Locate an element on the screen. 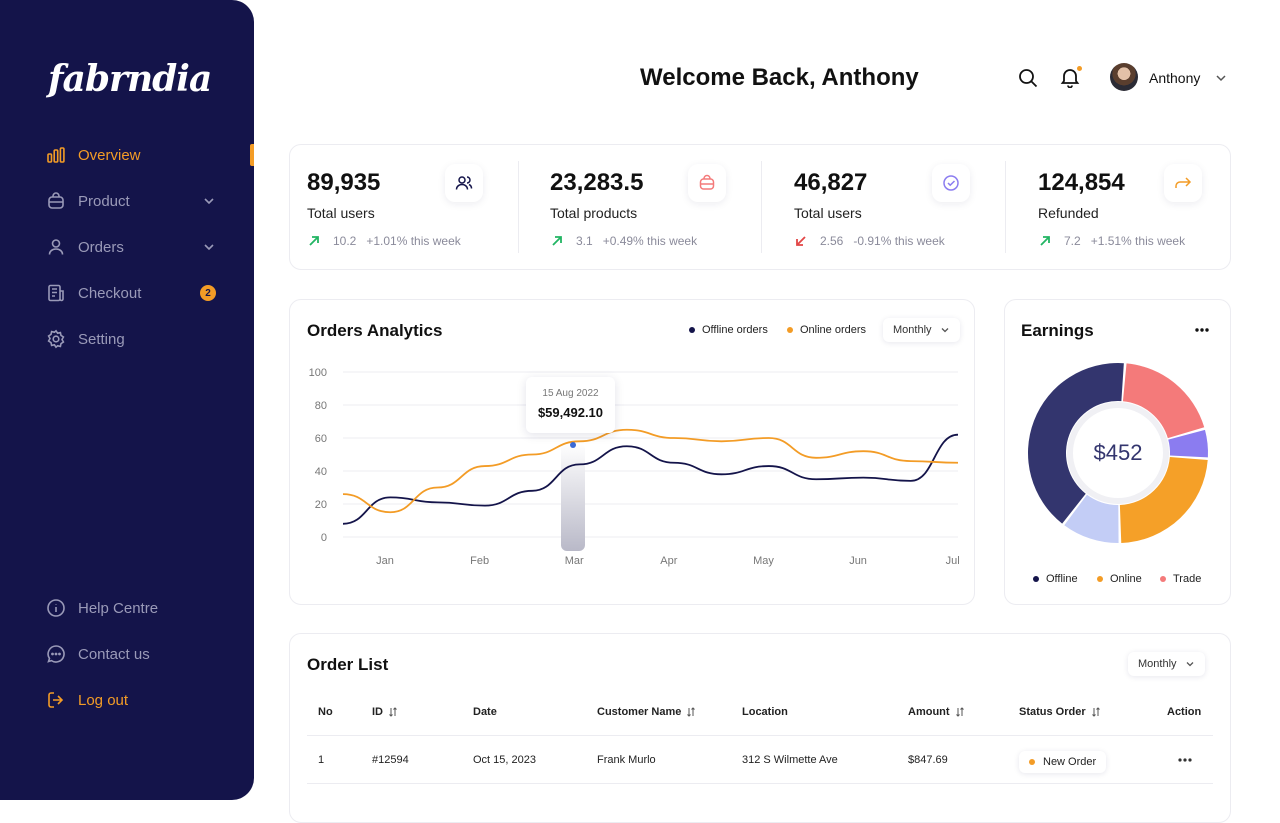 This screenshot has width=1280, height=823. sidebar-item-log-out: Log out is located at coordinates (131, 700).